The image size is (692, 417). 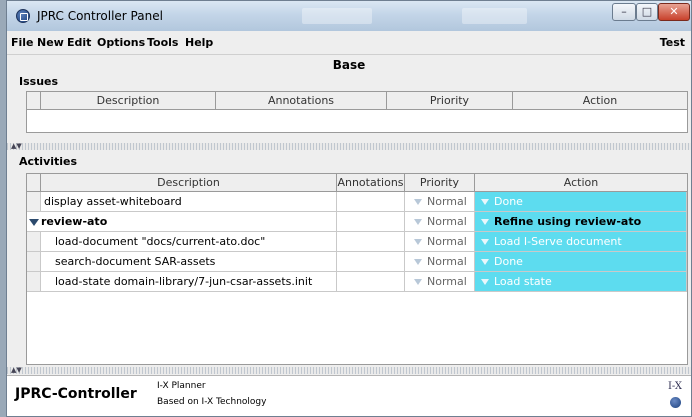 I want to click on menu-edit: Edit, so click(x=79, y=42).